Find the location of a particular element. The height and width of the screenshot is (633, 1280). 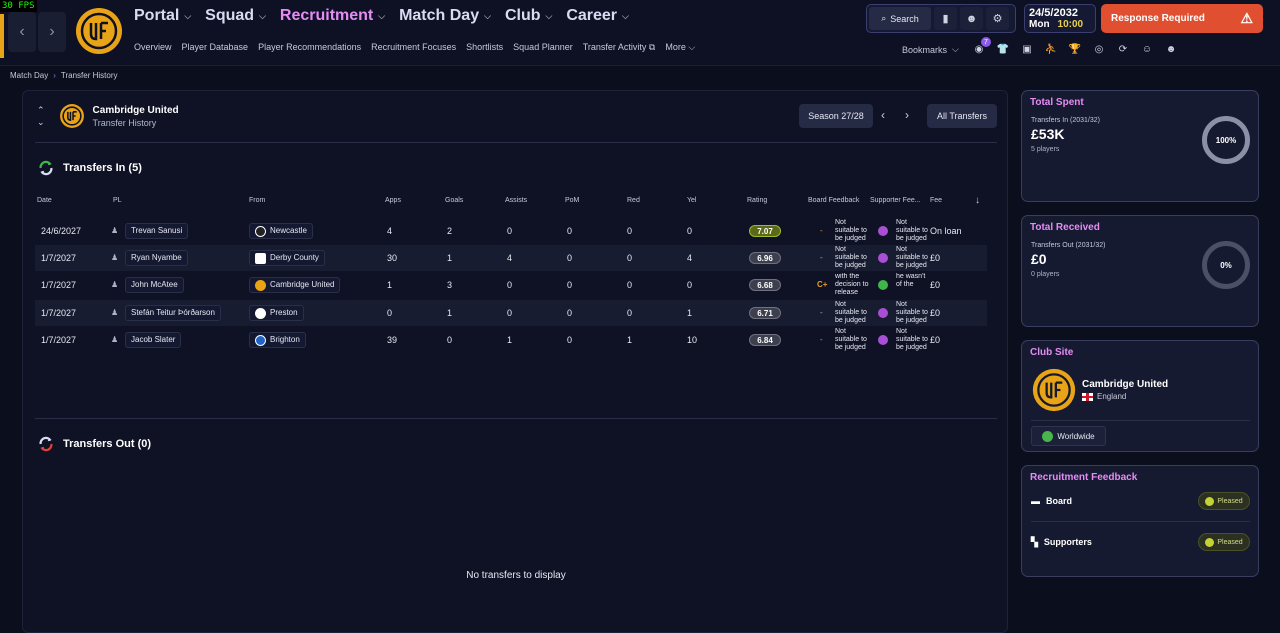

supporter-mood-icon is located at coordinates (883, 285).